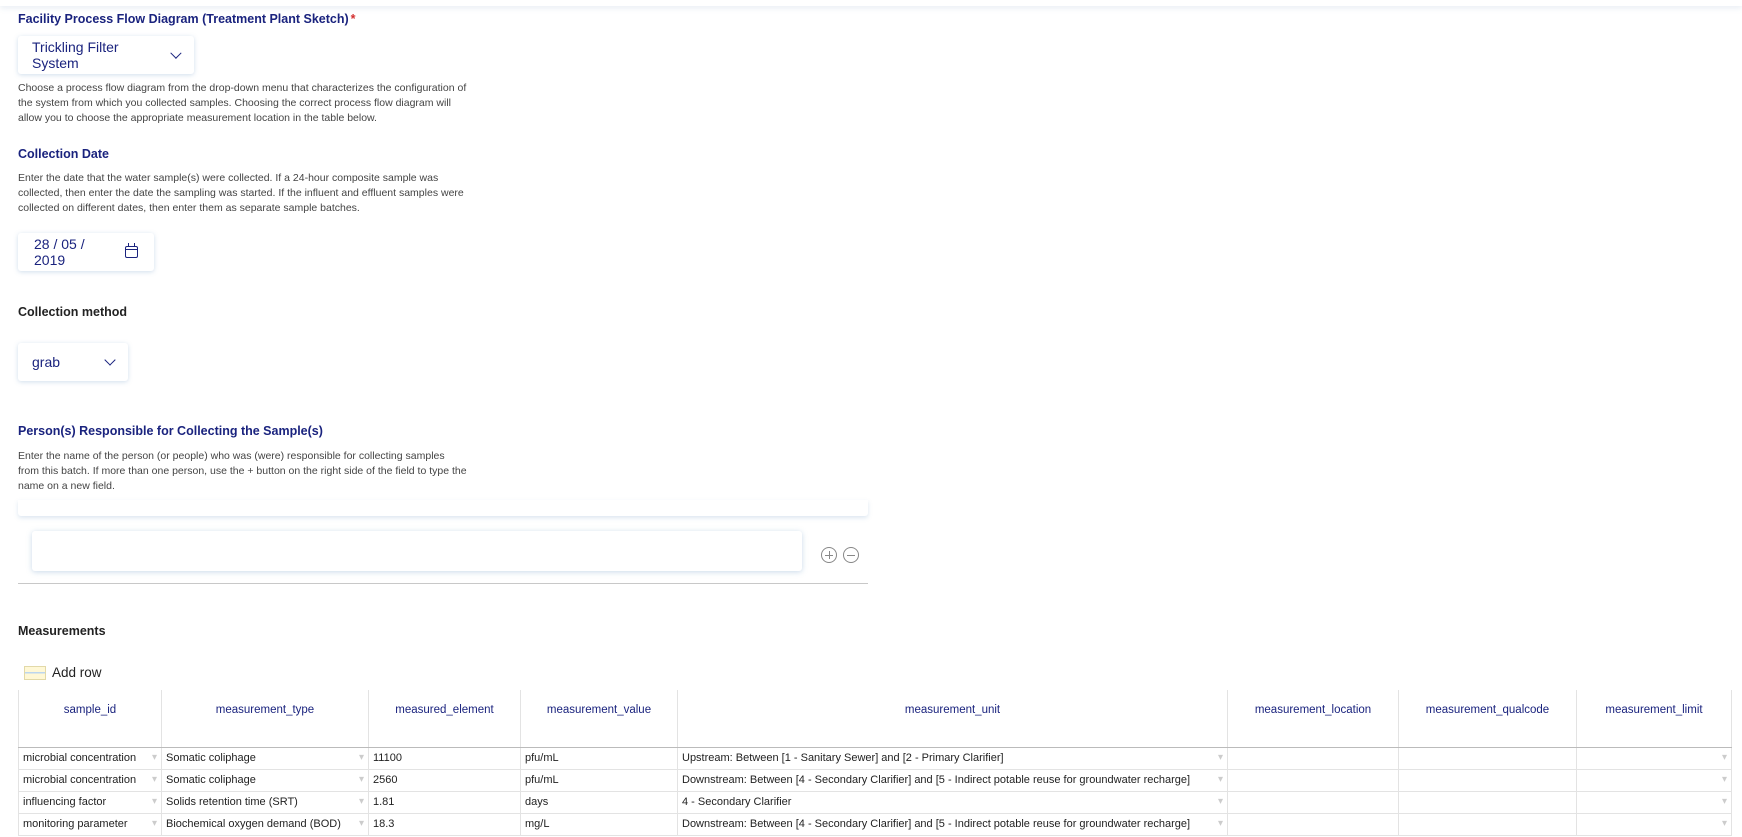  Describe the element at coordinates (62, 631) in the screenshot. I see `measurements-label: Measurements` at that location.